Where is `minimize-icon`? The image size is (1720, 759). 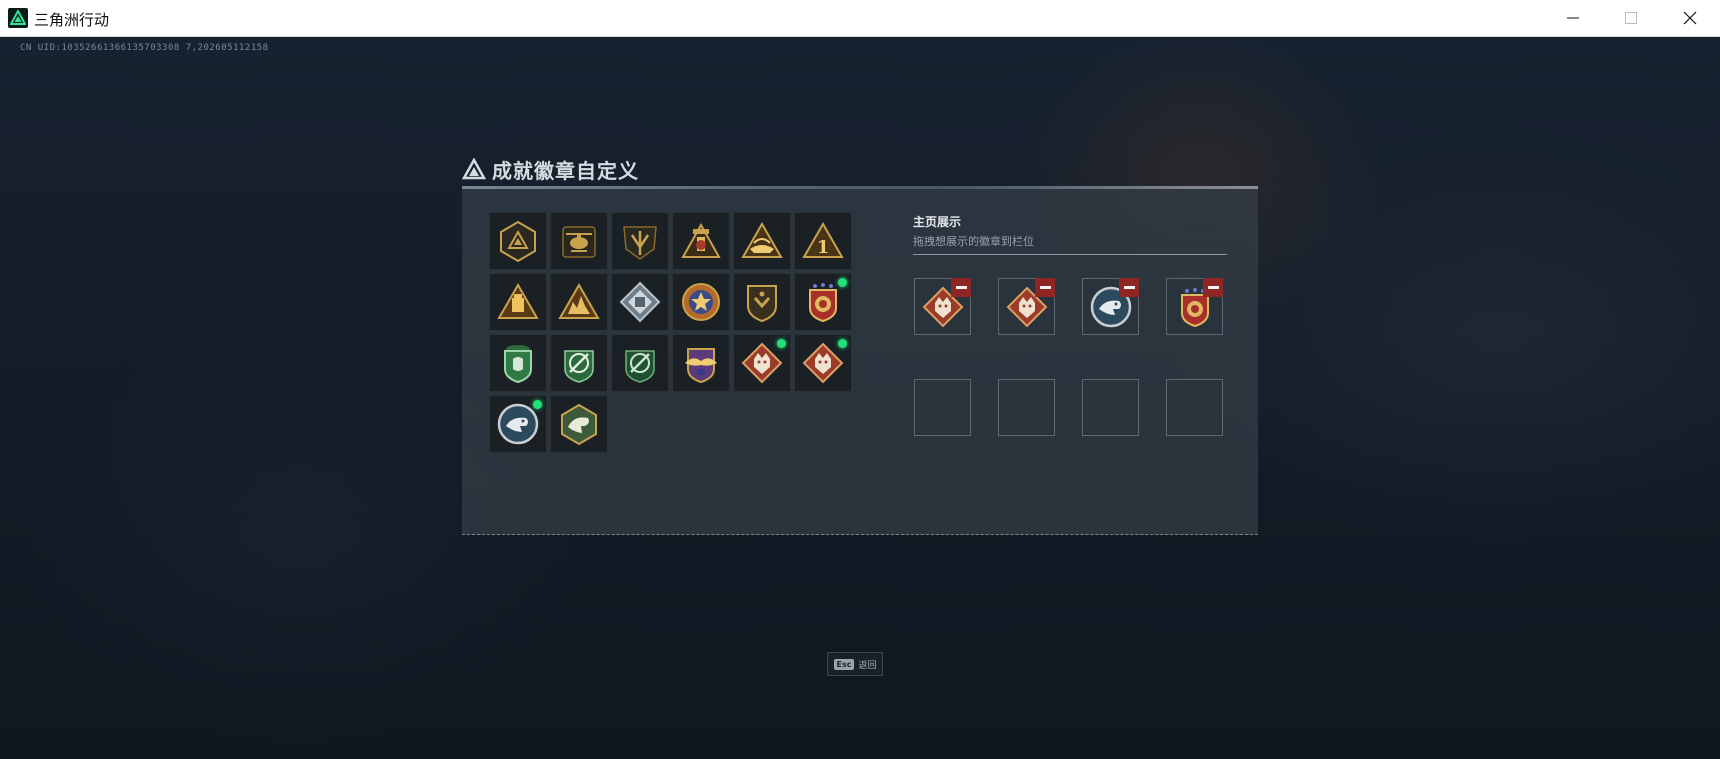 minimize-icon is located at coordinates (1573, 18).